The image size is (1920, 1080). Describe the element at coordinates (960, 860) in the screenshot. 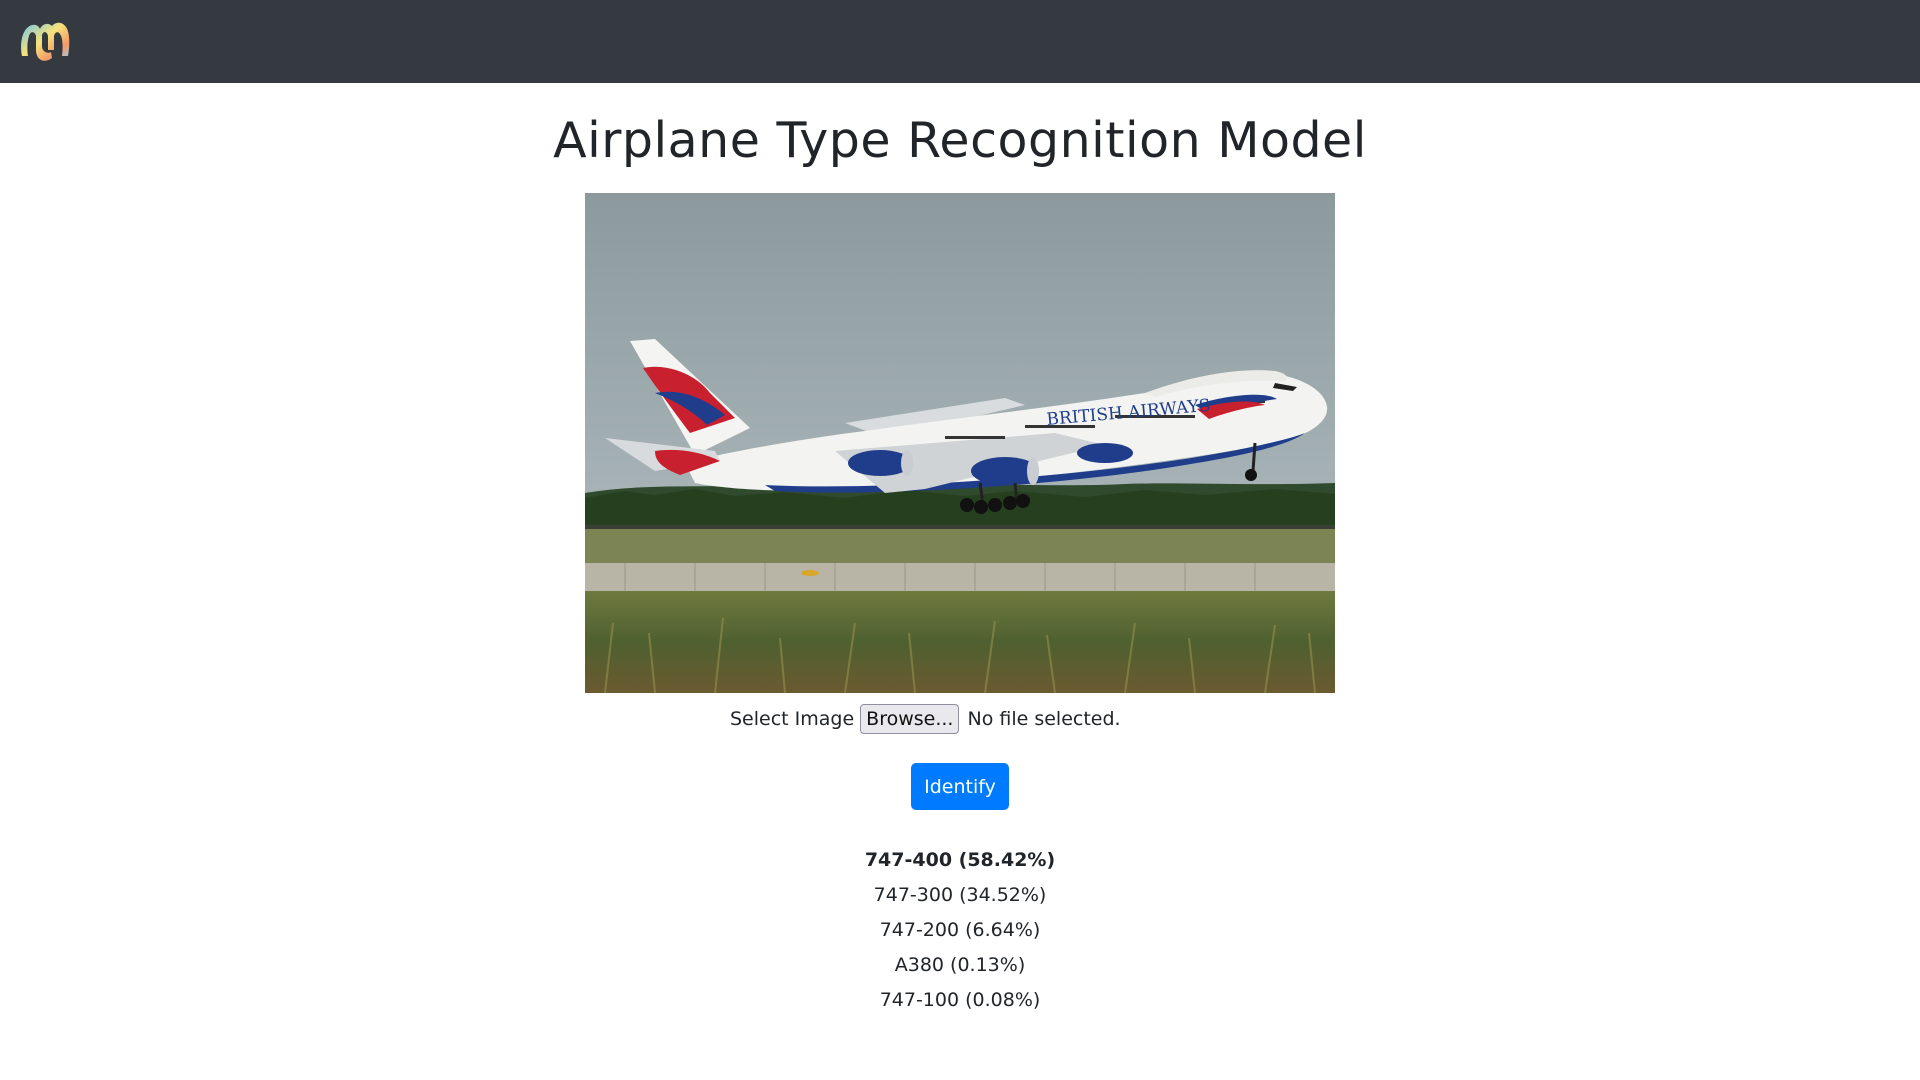

I see `result-item: 747-400 (58.42%)` at that location.